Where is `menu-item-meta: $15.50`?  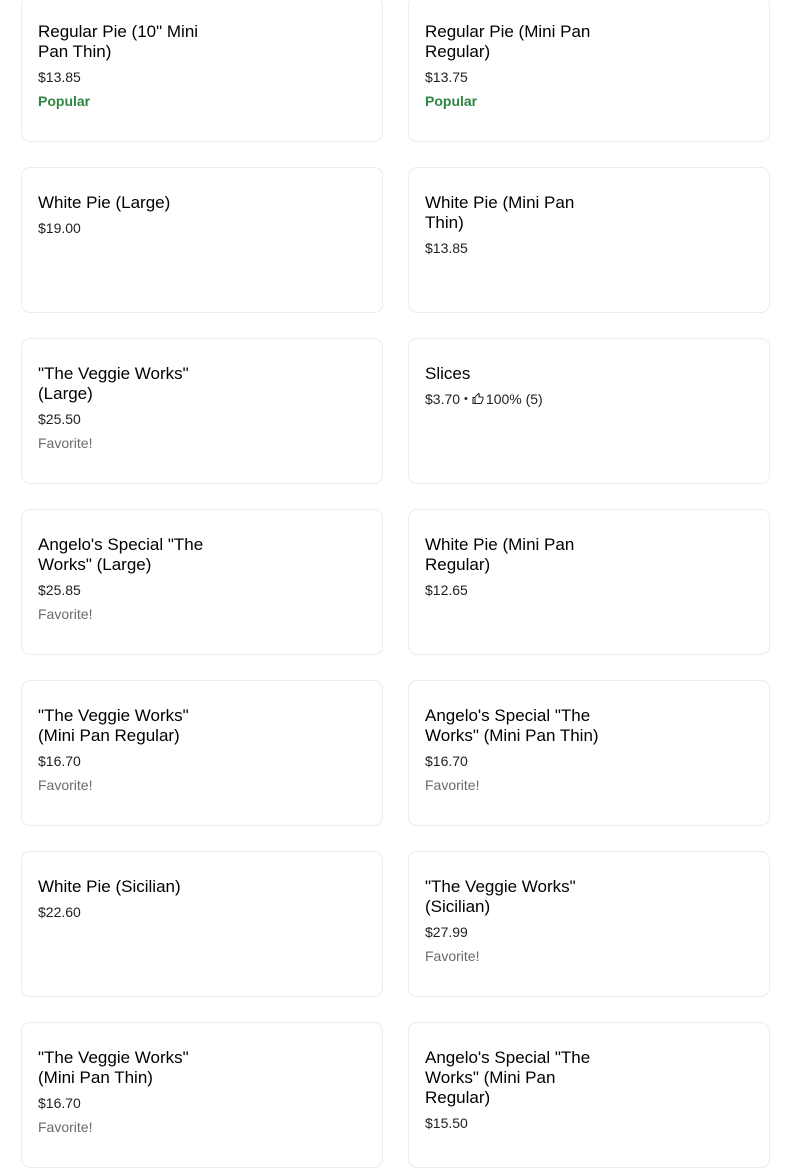 menu-item-meta: $15.50 is located at coordinates (589, 1123).